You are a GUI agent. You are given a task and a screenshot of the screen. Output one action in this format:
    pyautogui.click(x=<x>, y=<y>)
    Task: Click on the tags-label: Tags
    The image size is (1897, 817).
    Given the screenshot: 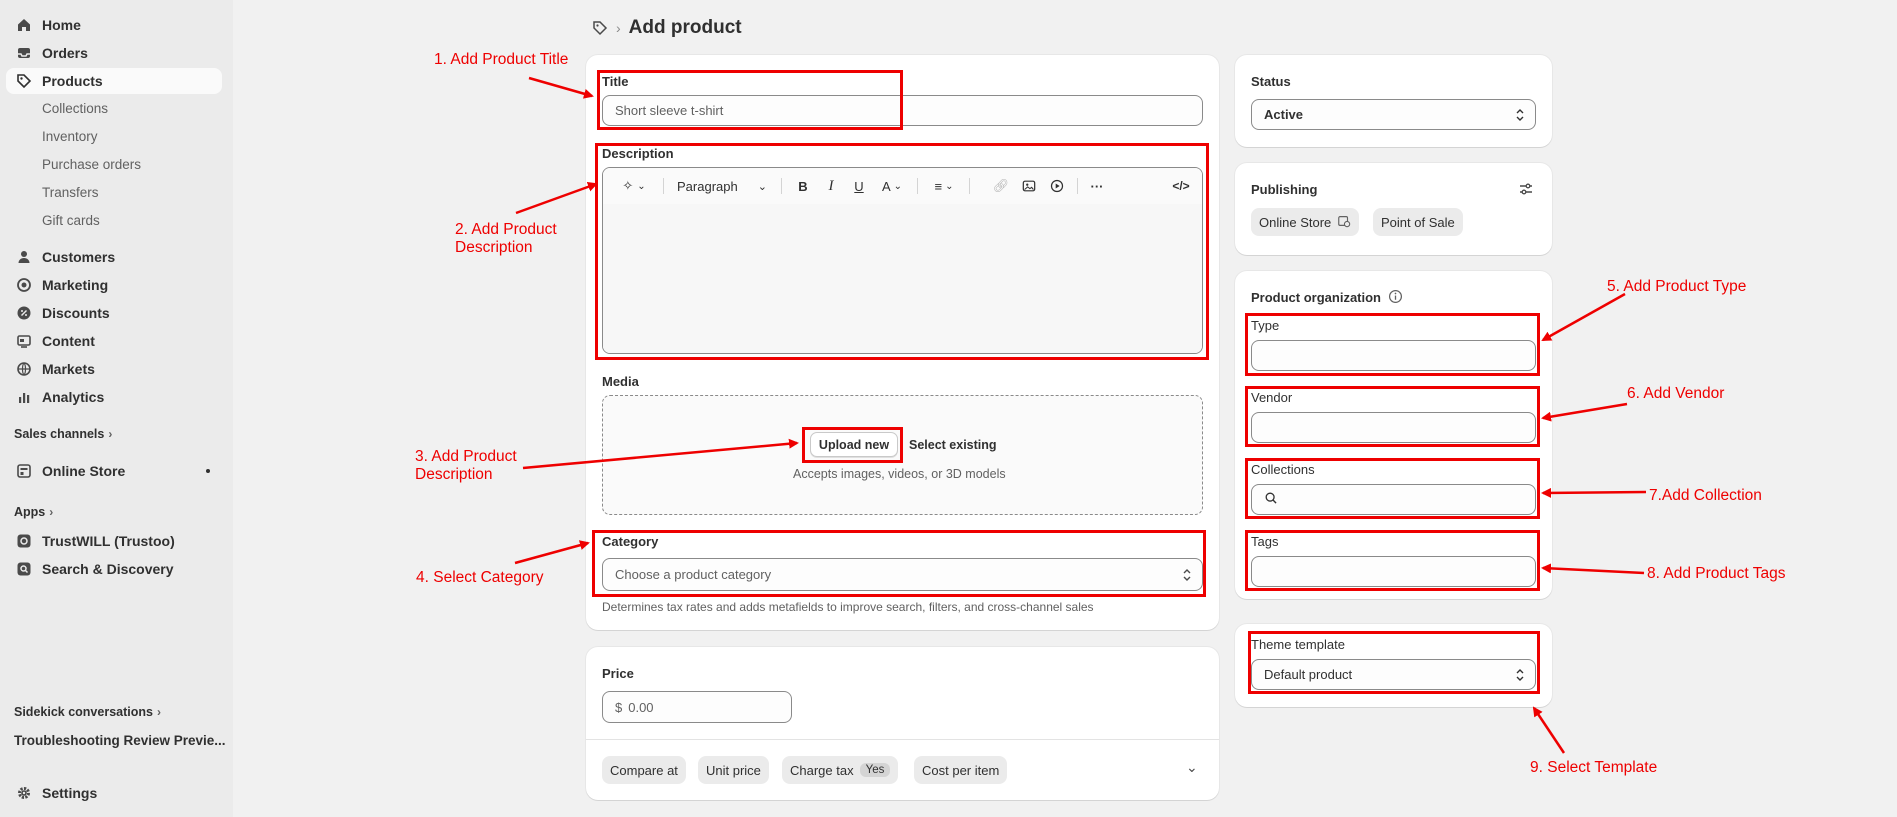 What is the action you would take?
    pyautogui.click(x=1265, y=541)
    